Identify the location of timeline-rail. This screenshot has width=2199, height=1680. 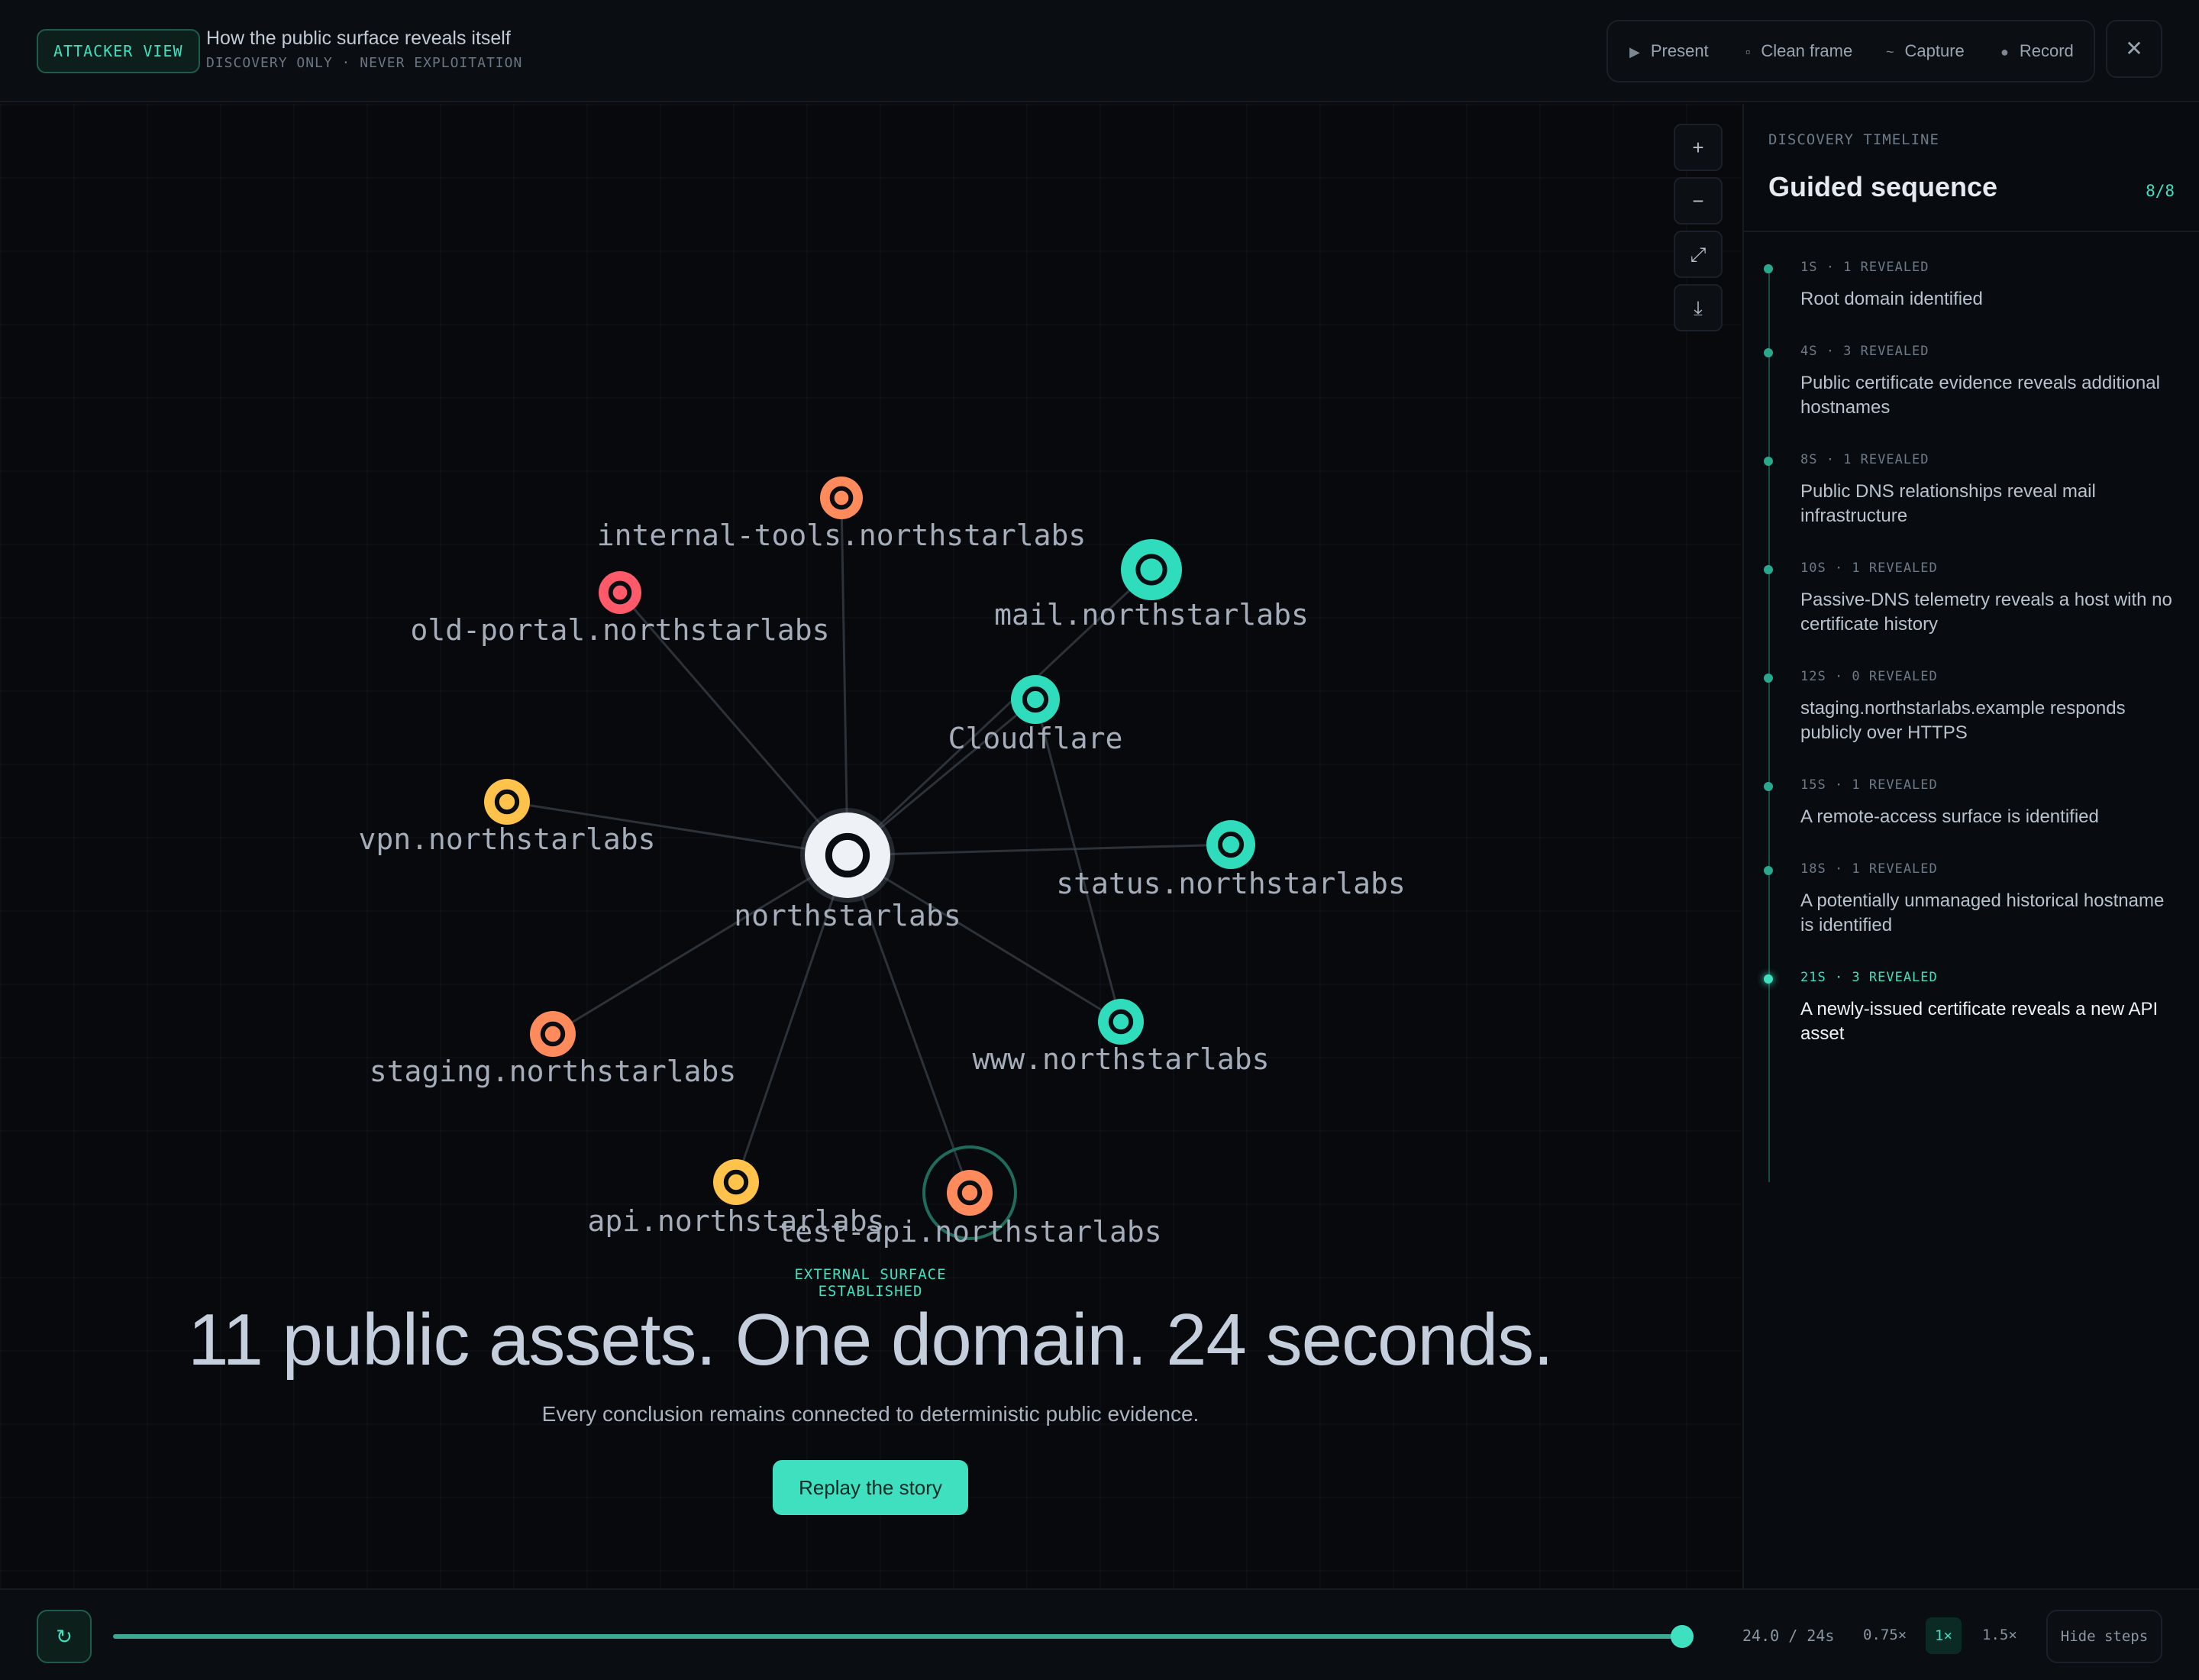
(1769, 724).